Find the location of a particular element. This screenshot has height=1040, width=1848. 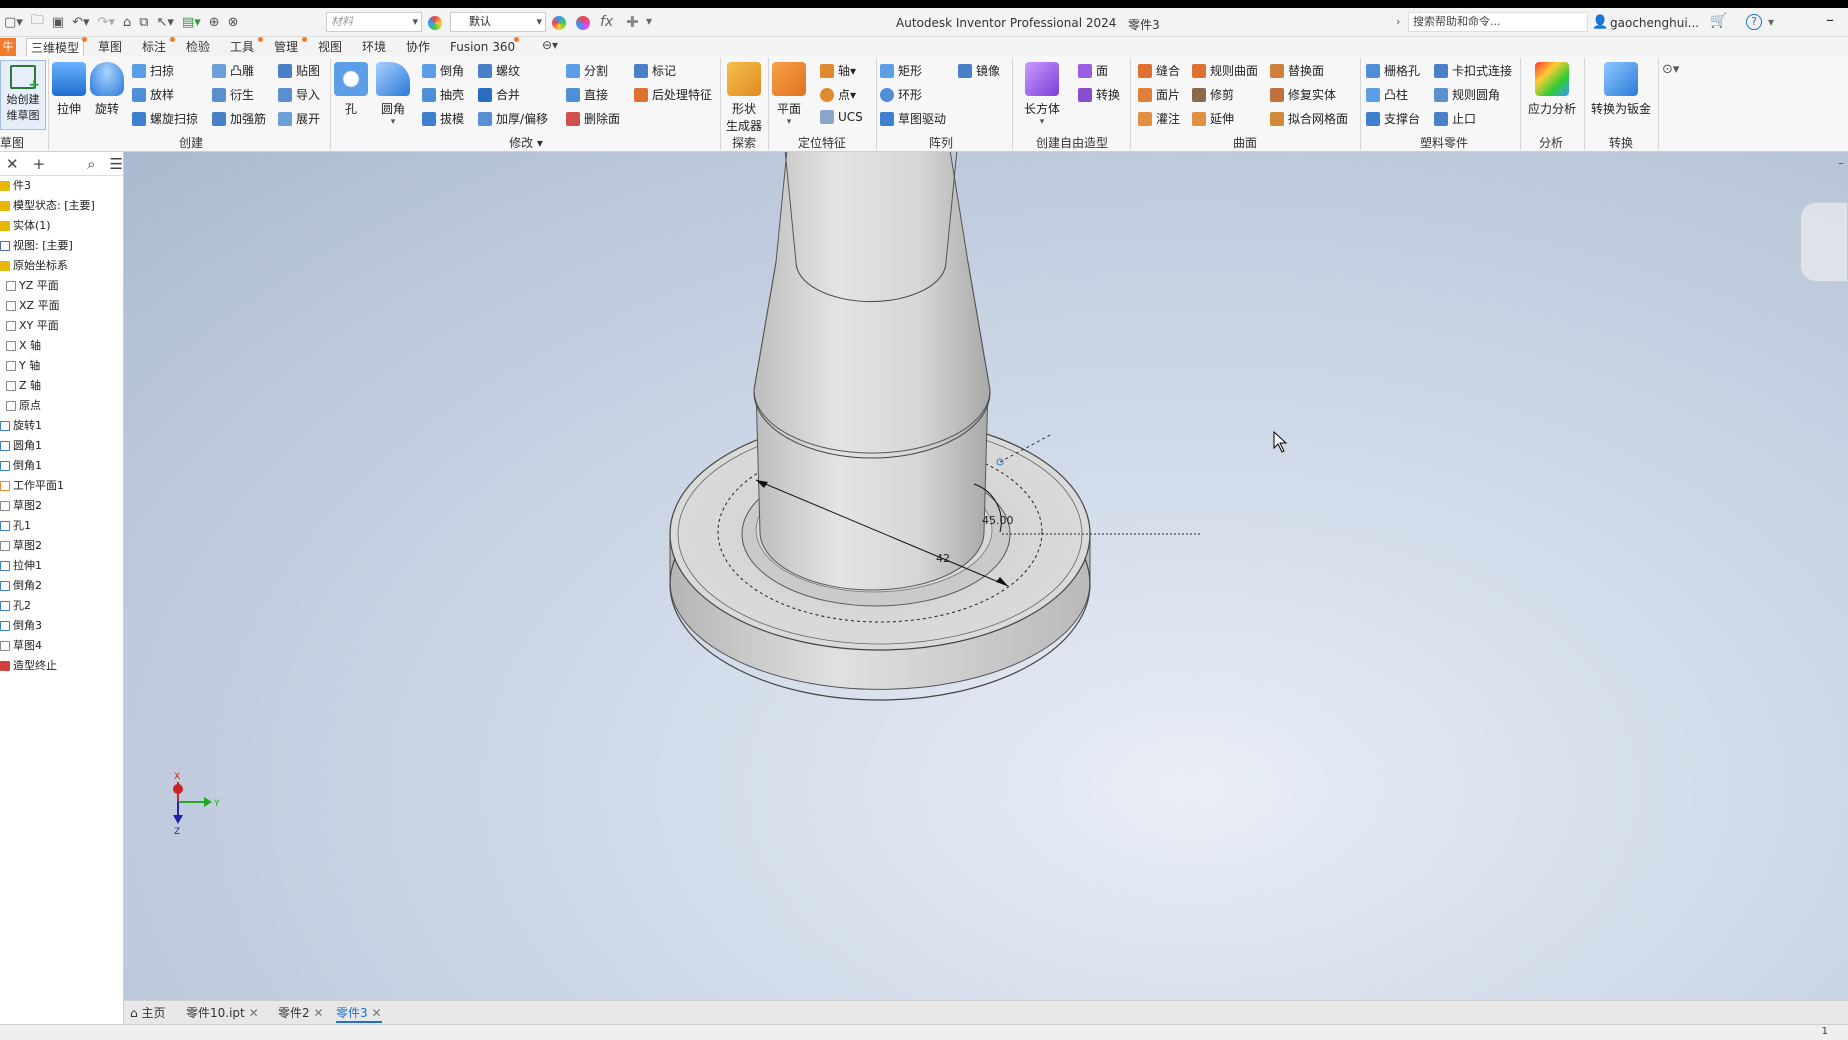

fx-icon: fx is located at coordinates (606, 22).